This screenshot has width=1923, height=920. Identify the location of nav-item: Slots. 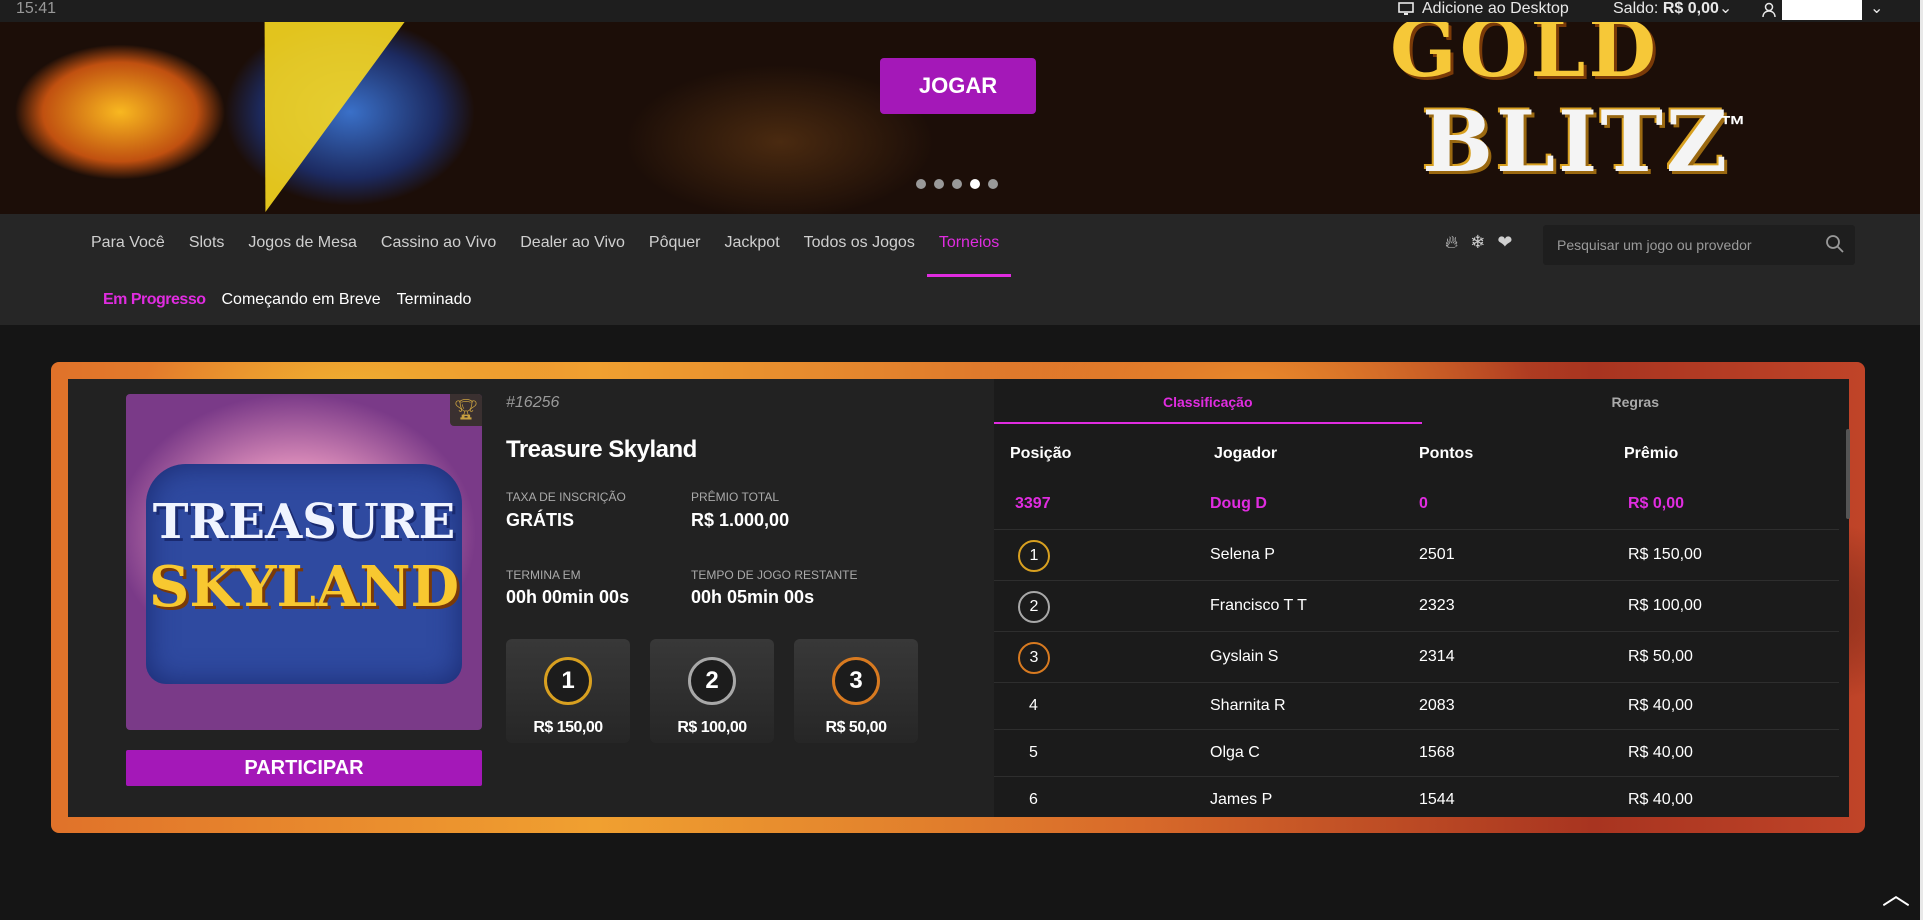
(207, 245).